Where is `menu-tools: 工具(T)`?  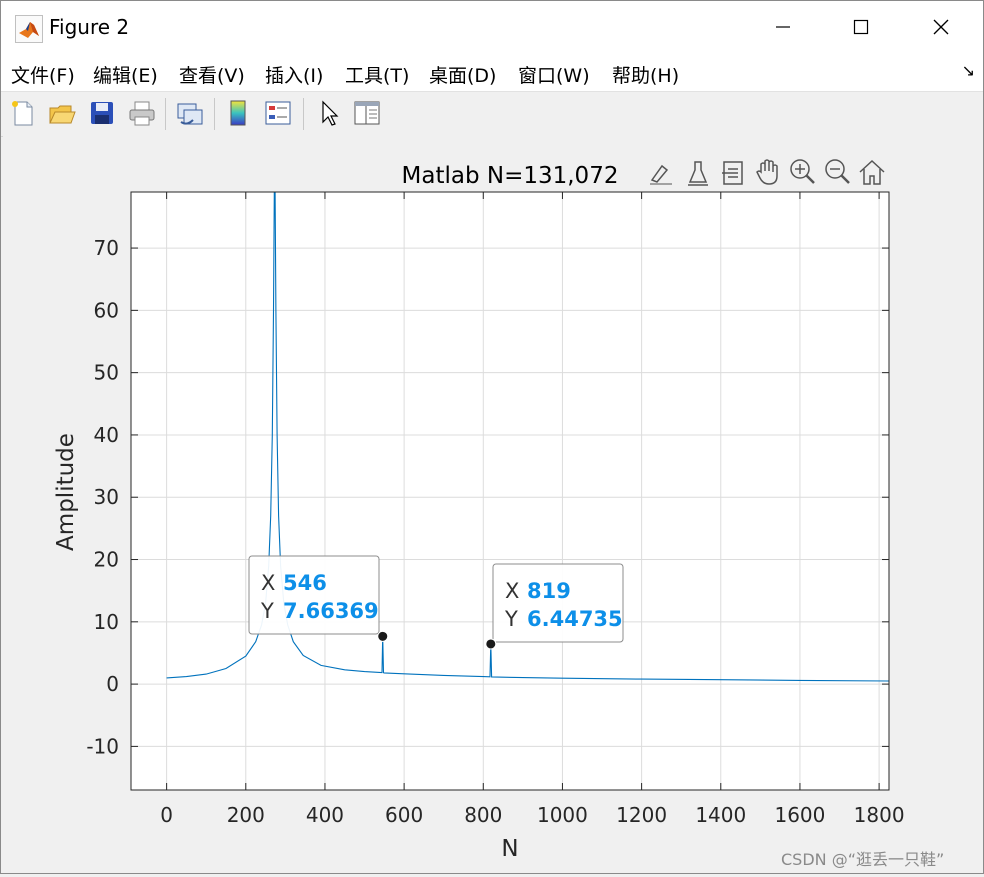
menu-tools: 工具(T) is located at coordinates (377, 74).